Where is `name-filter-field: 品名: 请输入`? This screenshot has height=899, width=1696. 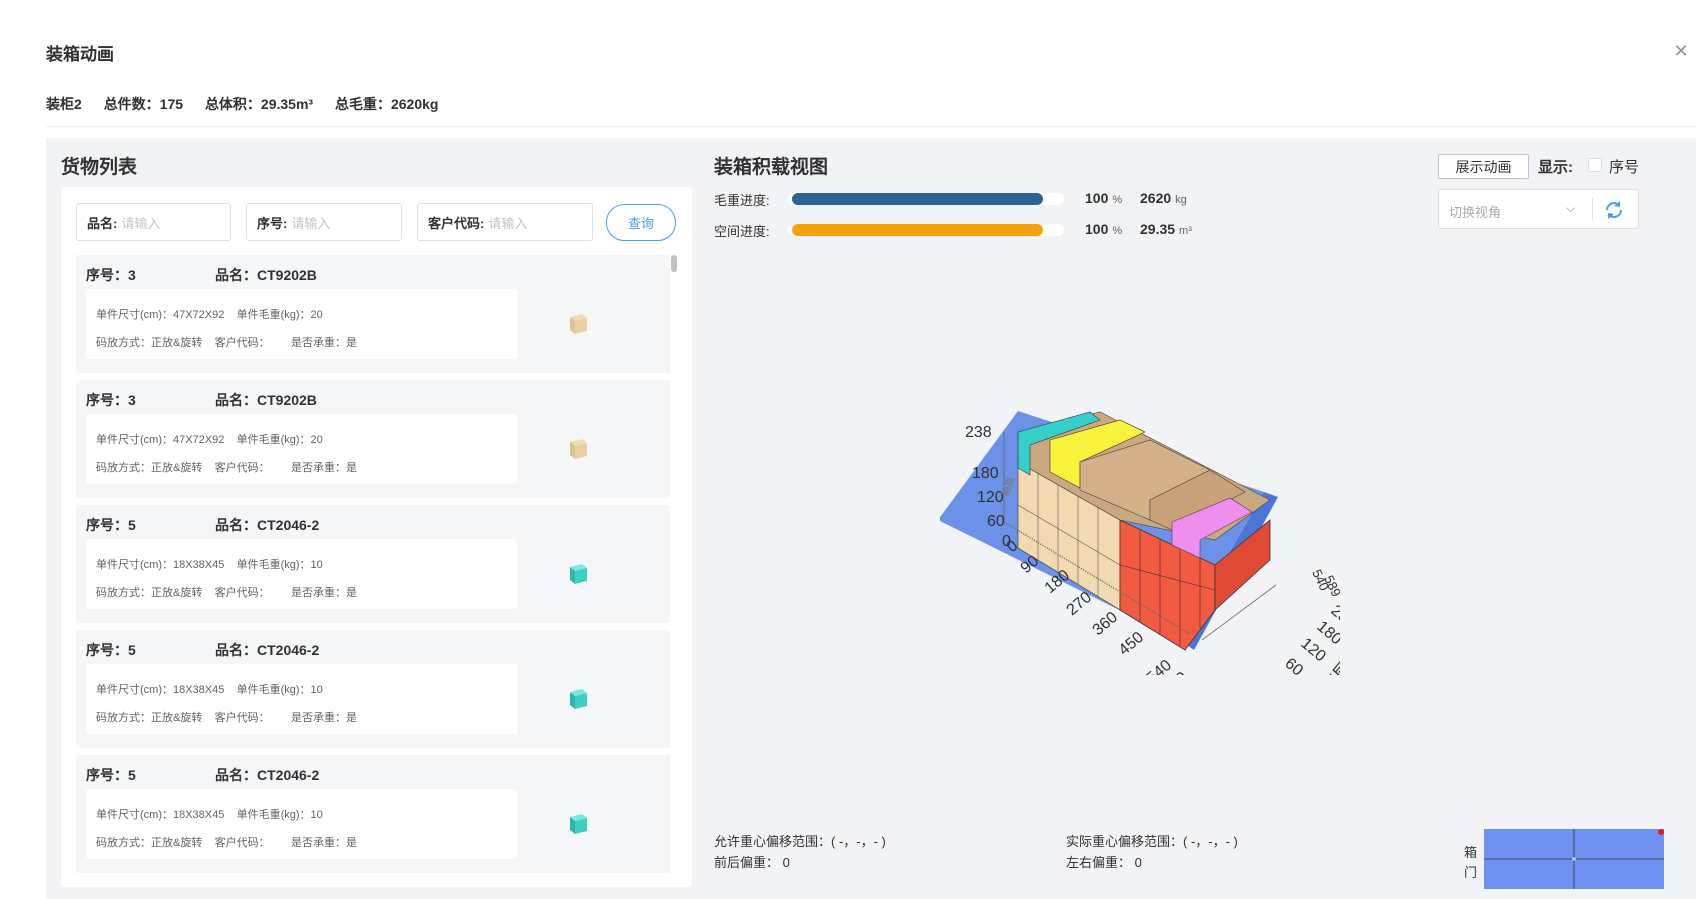 name-filter-field: 品名: 请输入 is located at coordinates (153, 222).